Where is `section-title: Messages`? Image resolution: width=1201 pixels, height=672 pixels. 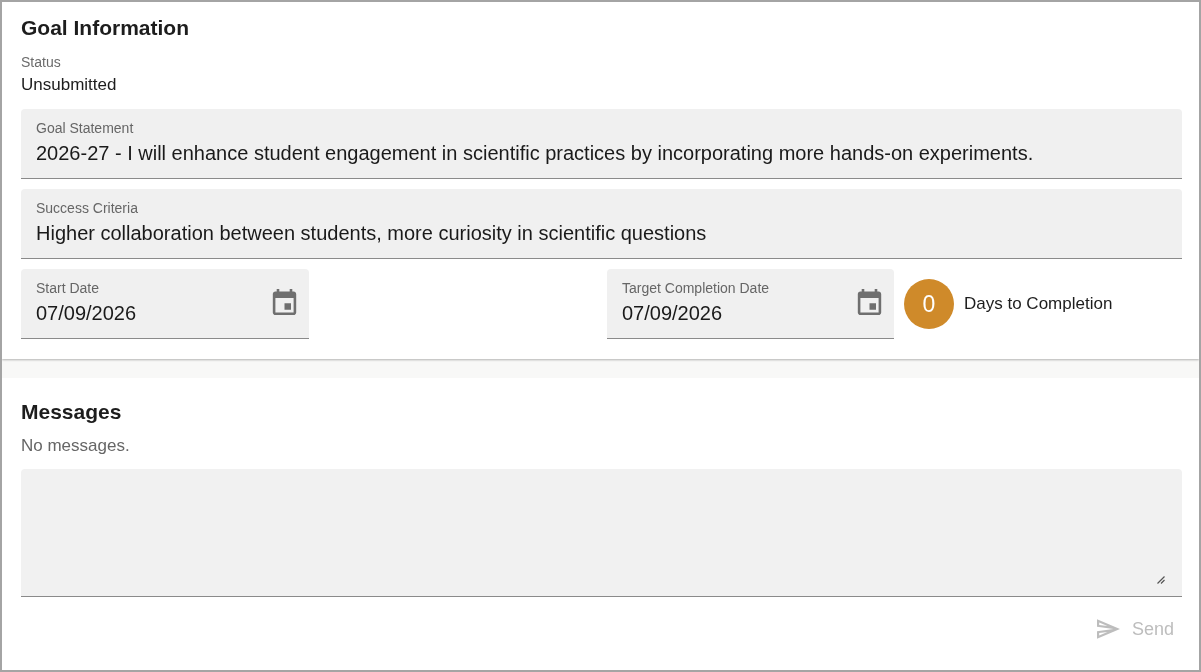 section-title: Messages is located at coordinates (71, 412).